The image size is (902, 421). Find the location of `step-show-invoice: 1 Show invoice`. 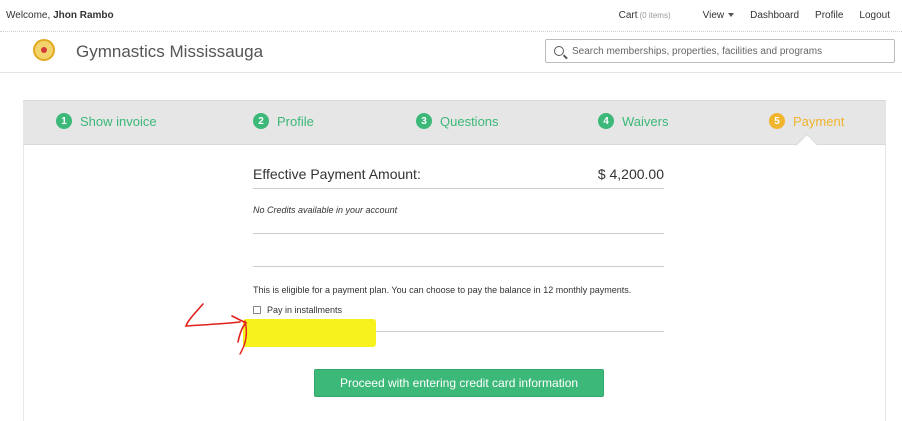

step-show-invoice: 1 Show invoice is located at coordinates (106, 121).